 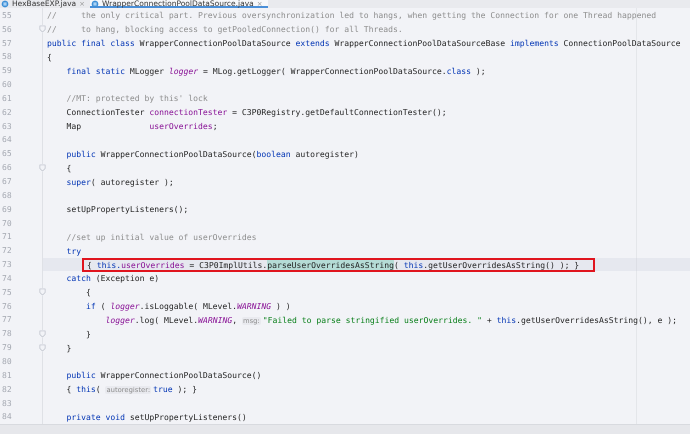 I want to click on line-number: 77, so click(x=6, y=319).